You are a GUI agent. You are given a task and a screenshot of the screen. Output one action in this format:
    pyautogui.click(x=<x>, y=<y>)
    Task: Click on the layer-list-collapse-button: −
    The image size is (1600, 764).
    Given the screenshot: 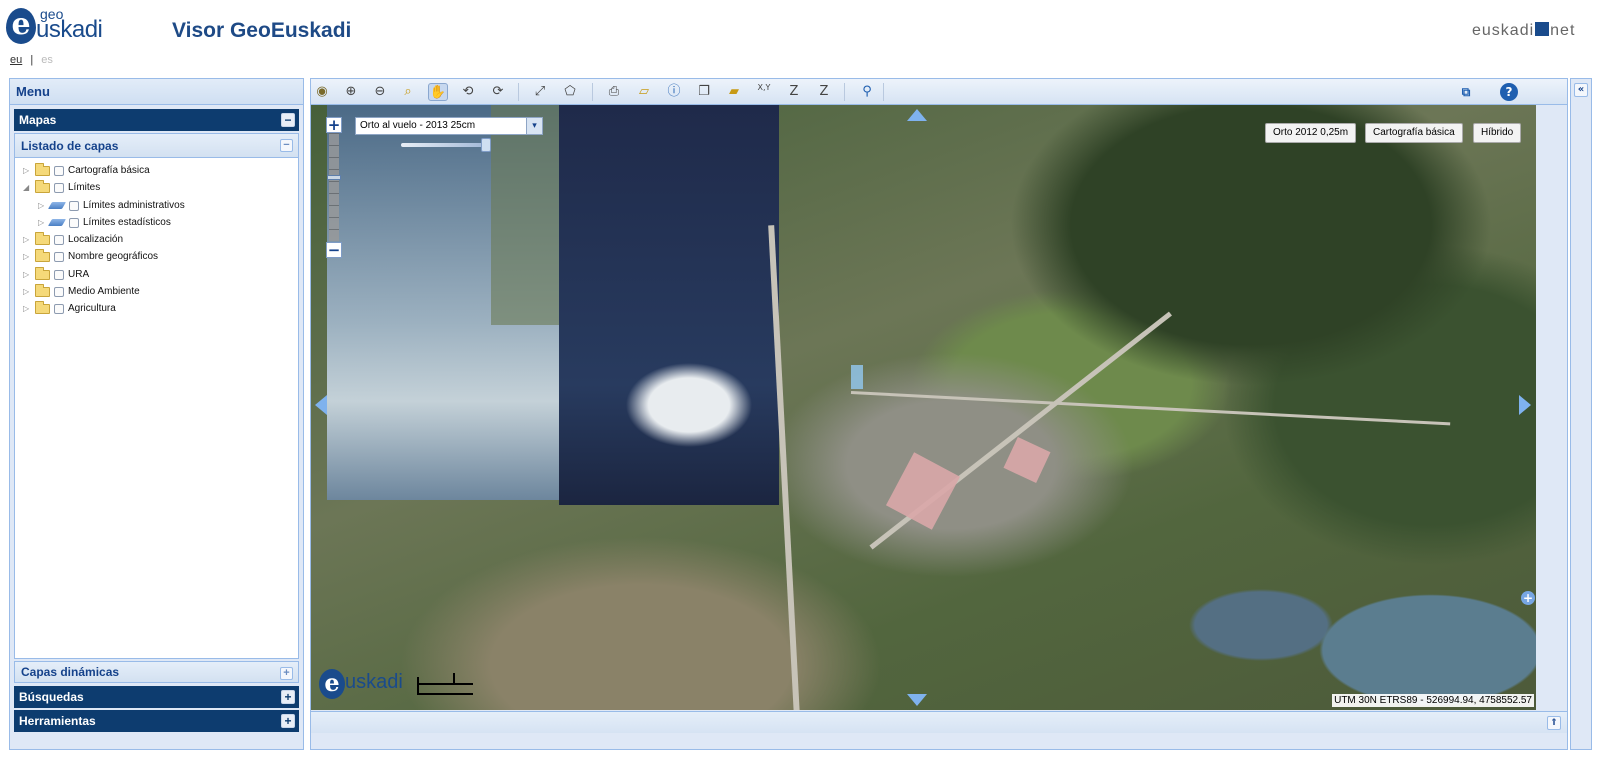 What is the action you would take?
    pyautogui.click(x=286, y=145)
    